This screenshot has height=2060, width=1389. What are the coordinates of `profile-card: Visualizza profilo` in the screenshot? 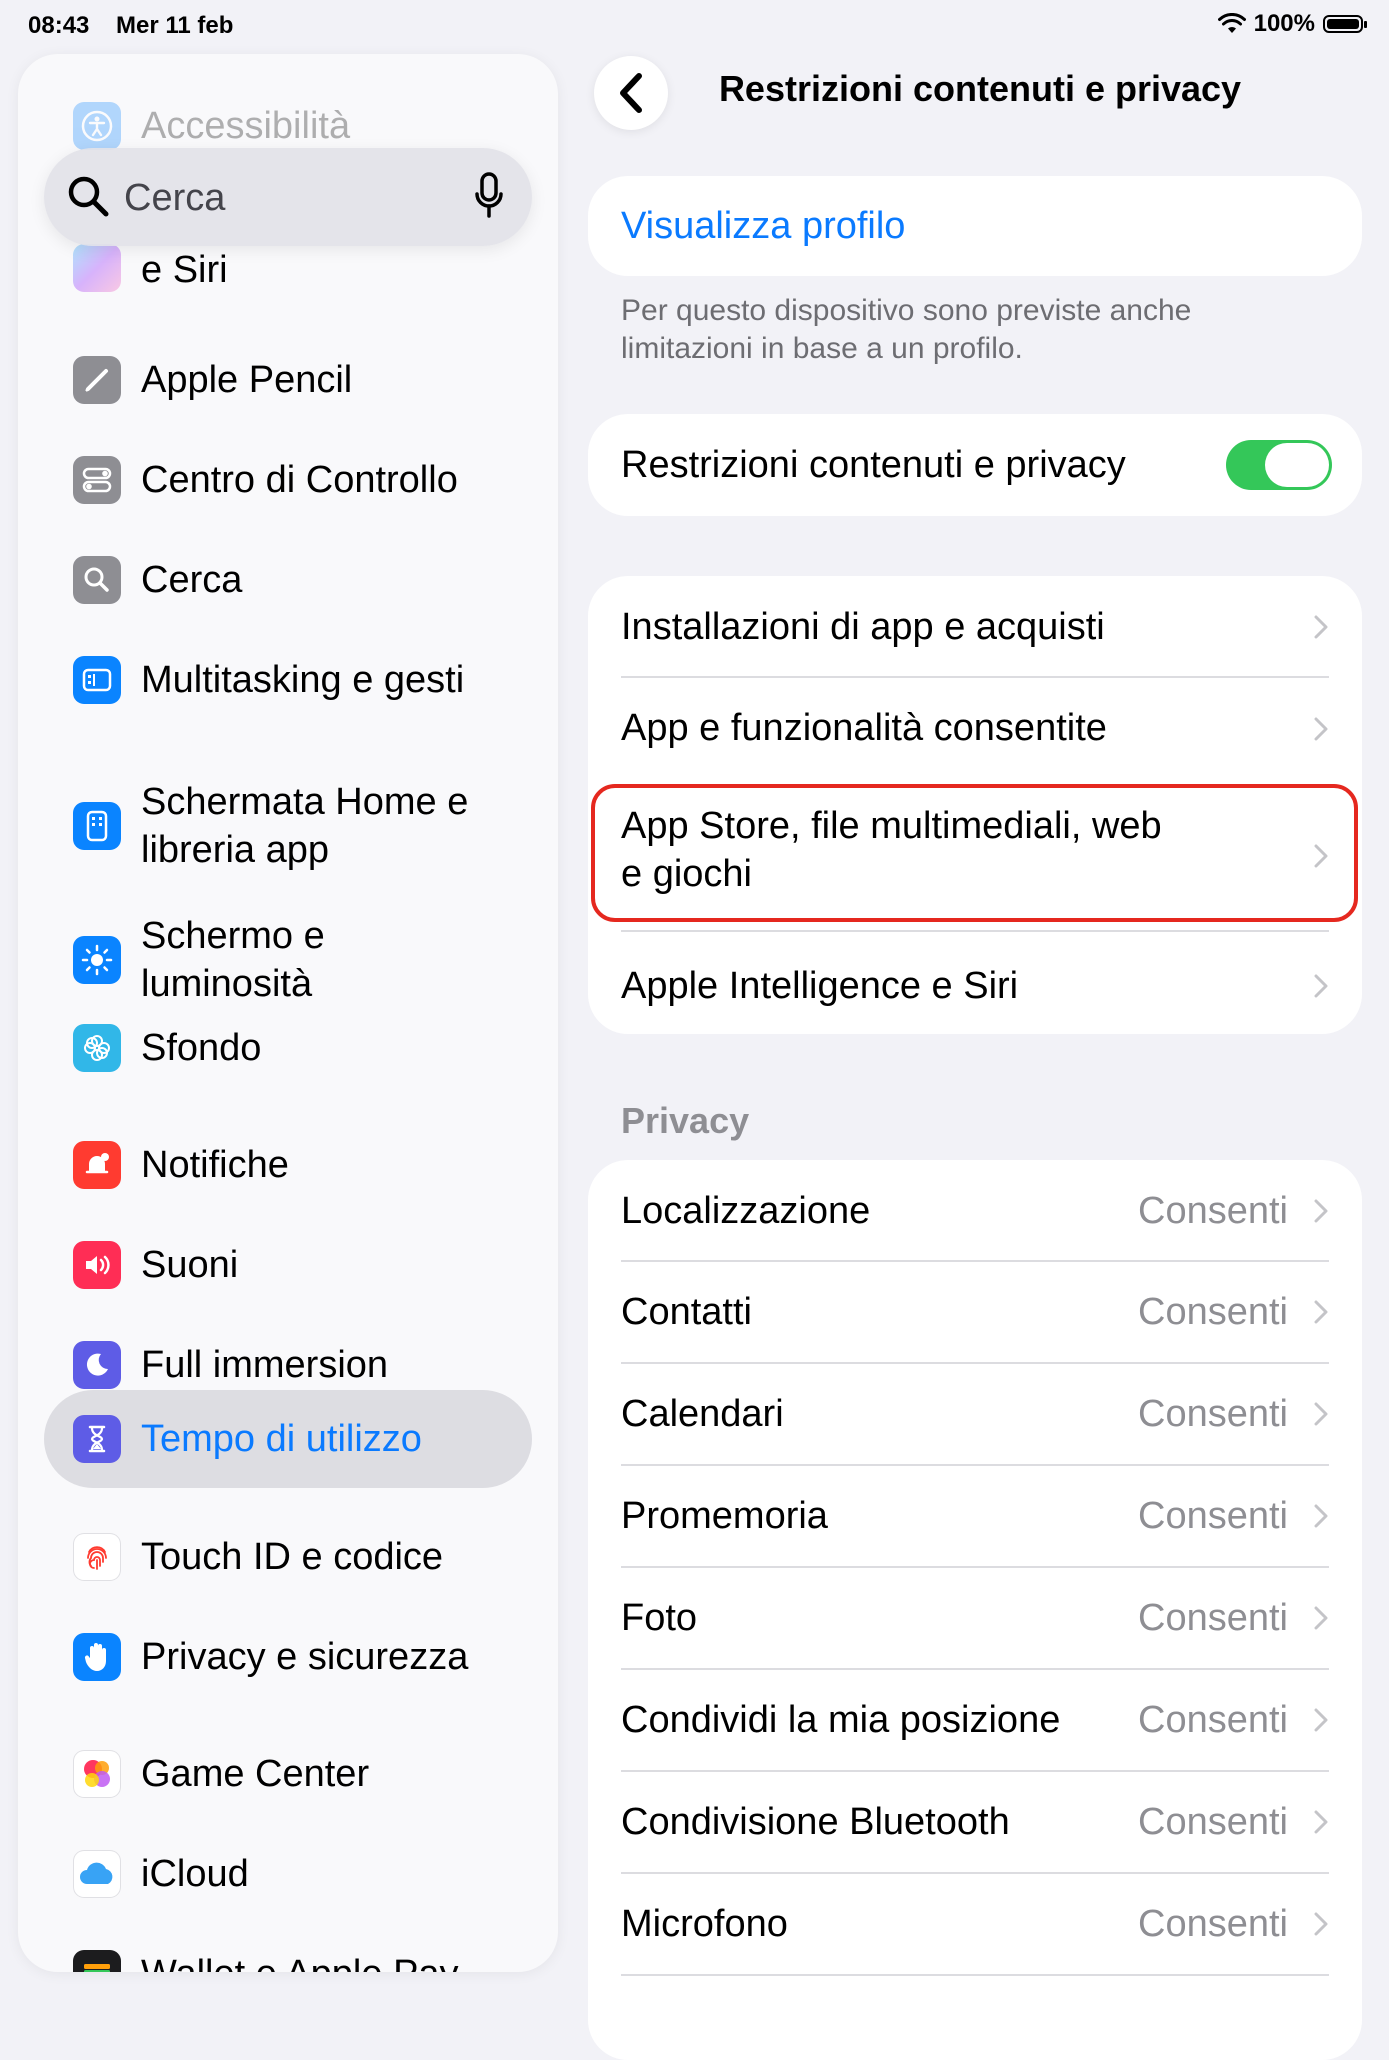 It's located at (975, 226).